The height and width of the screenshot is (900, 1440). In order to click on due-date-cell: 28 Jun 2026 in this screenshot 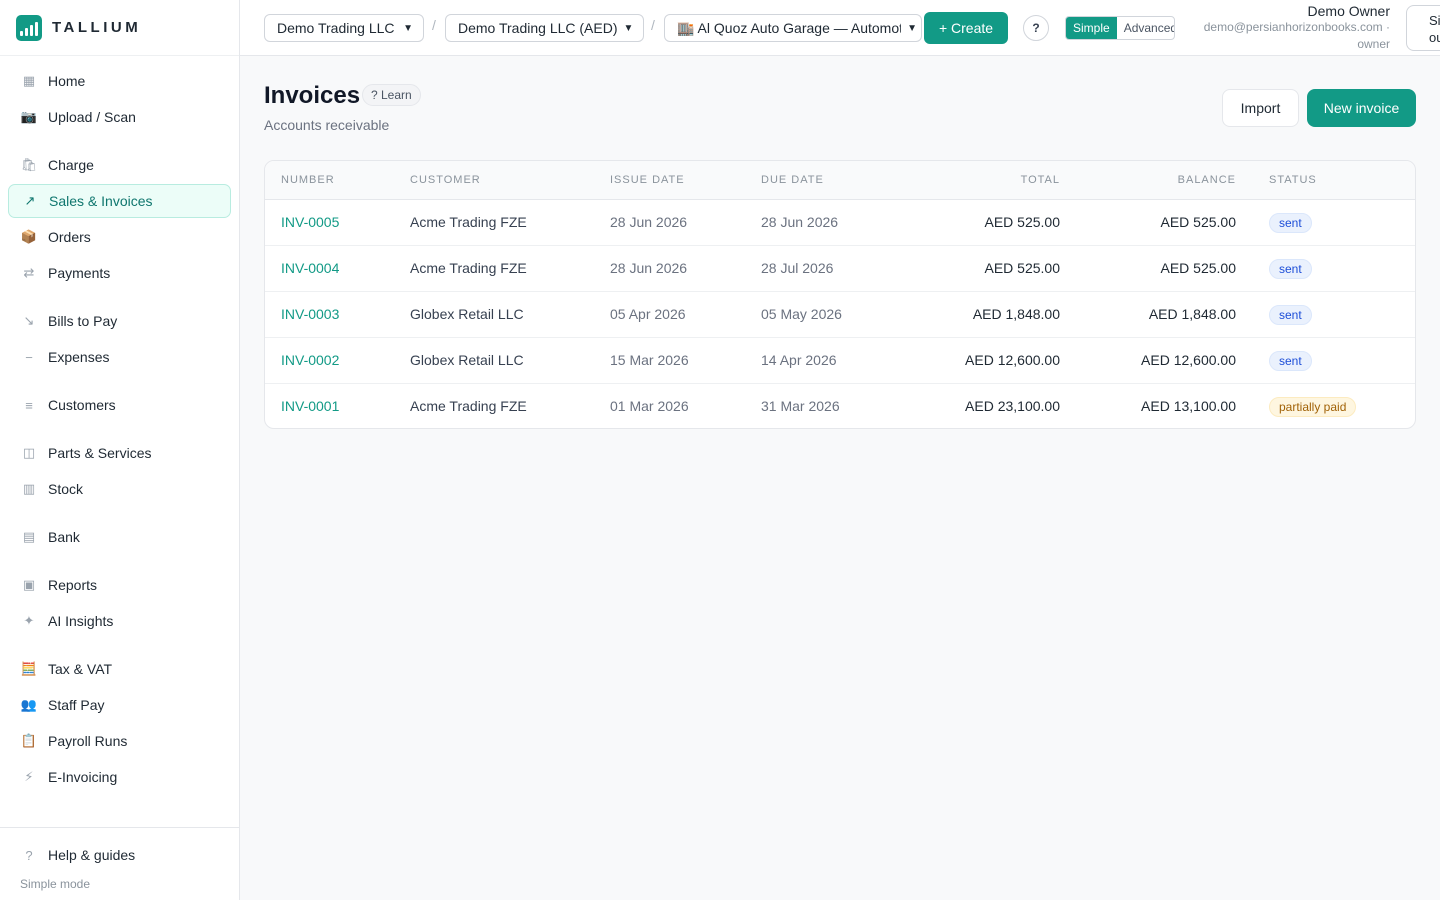, I will do `click(800, 222)`.